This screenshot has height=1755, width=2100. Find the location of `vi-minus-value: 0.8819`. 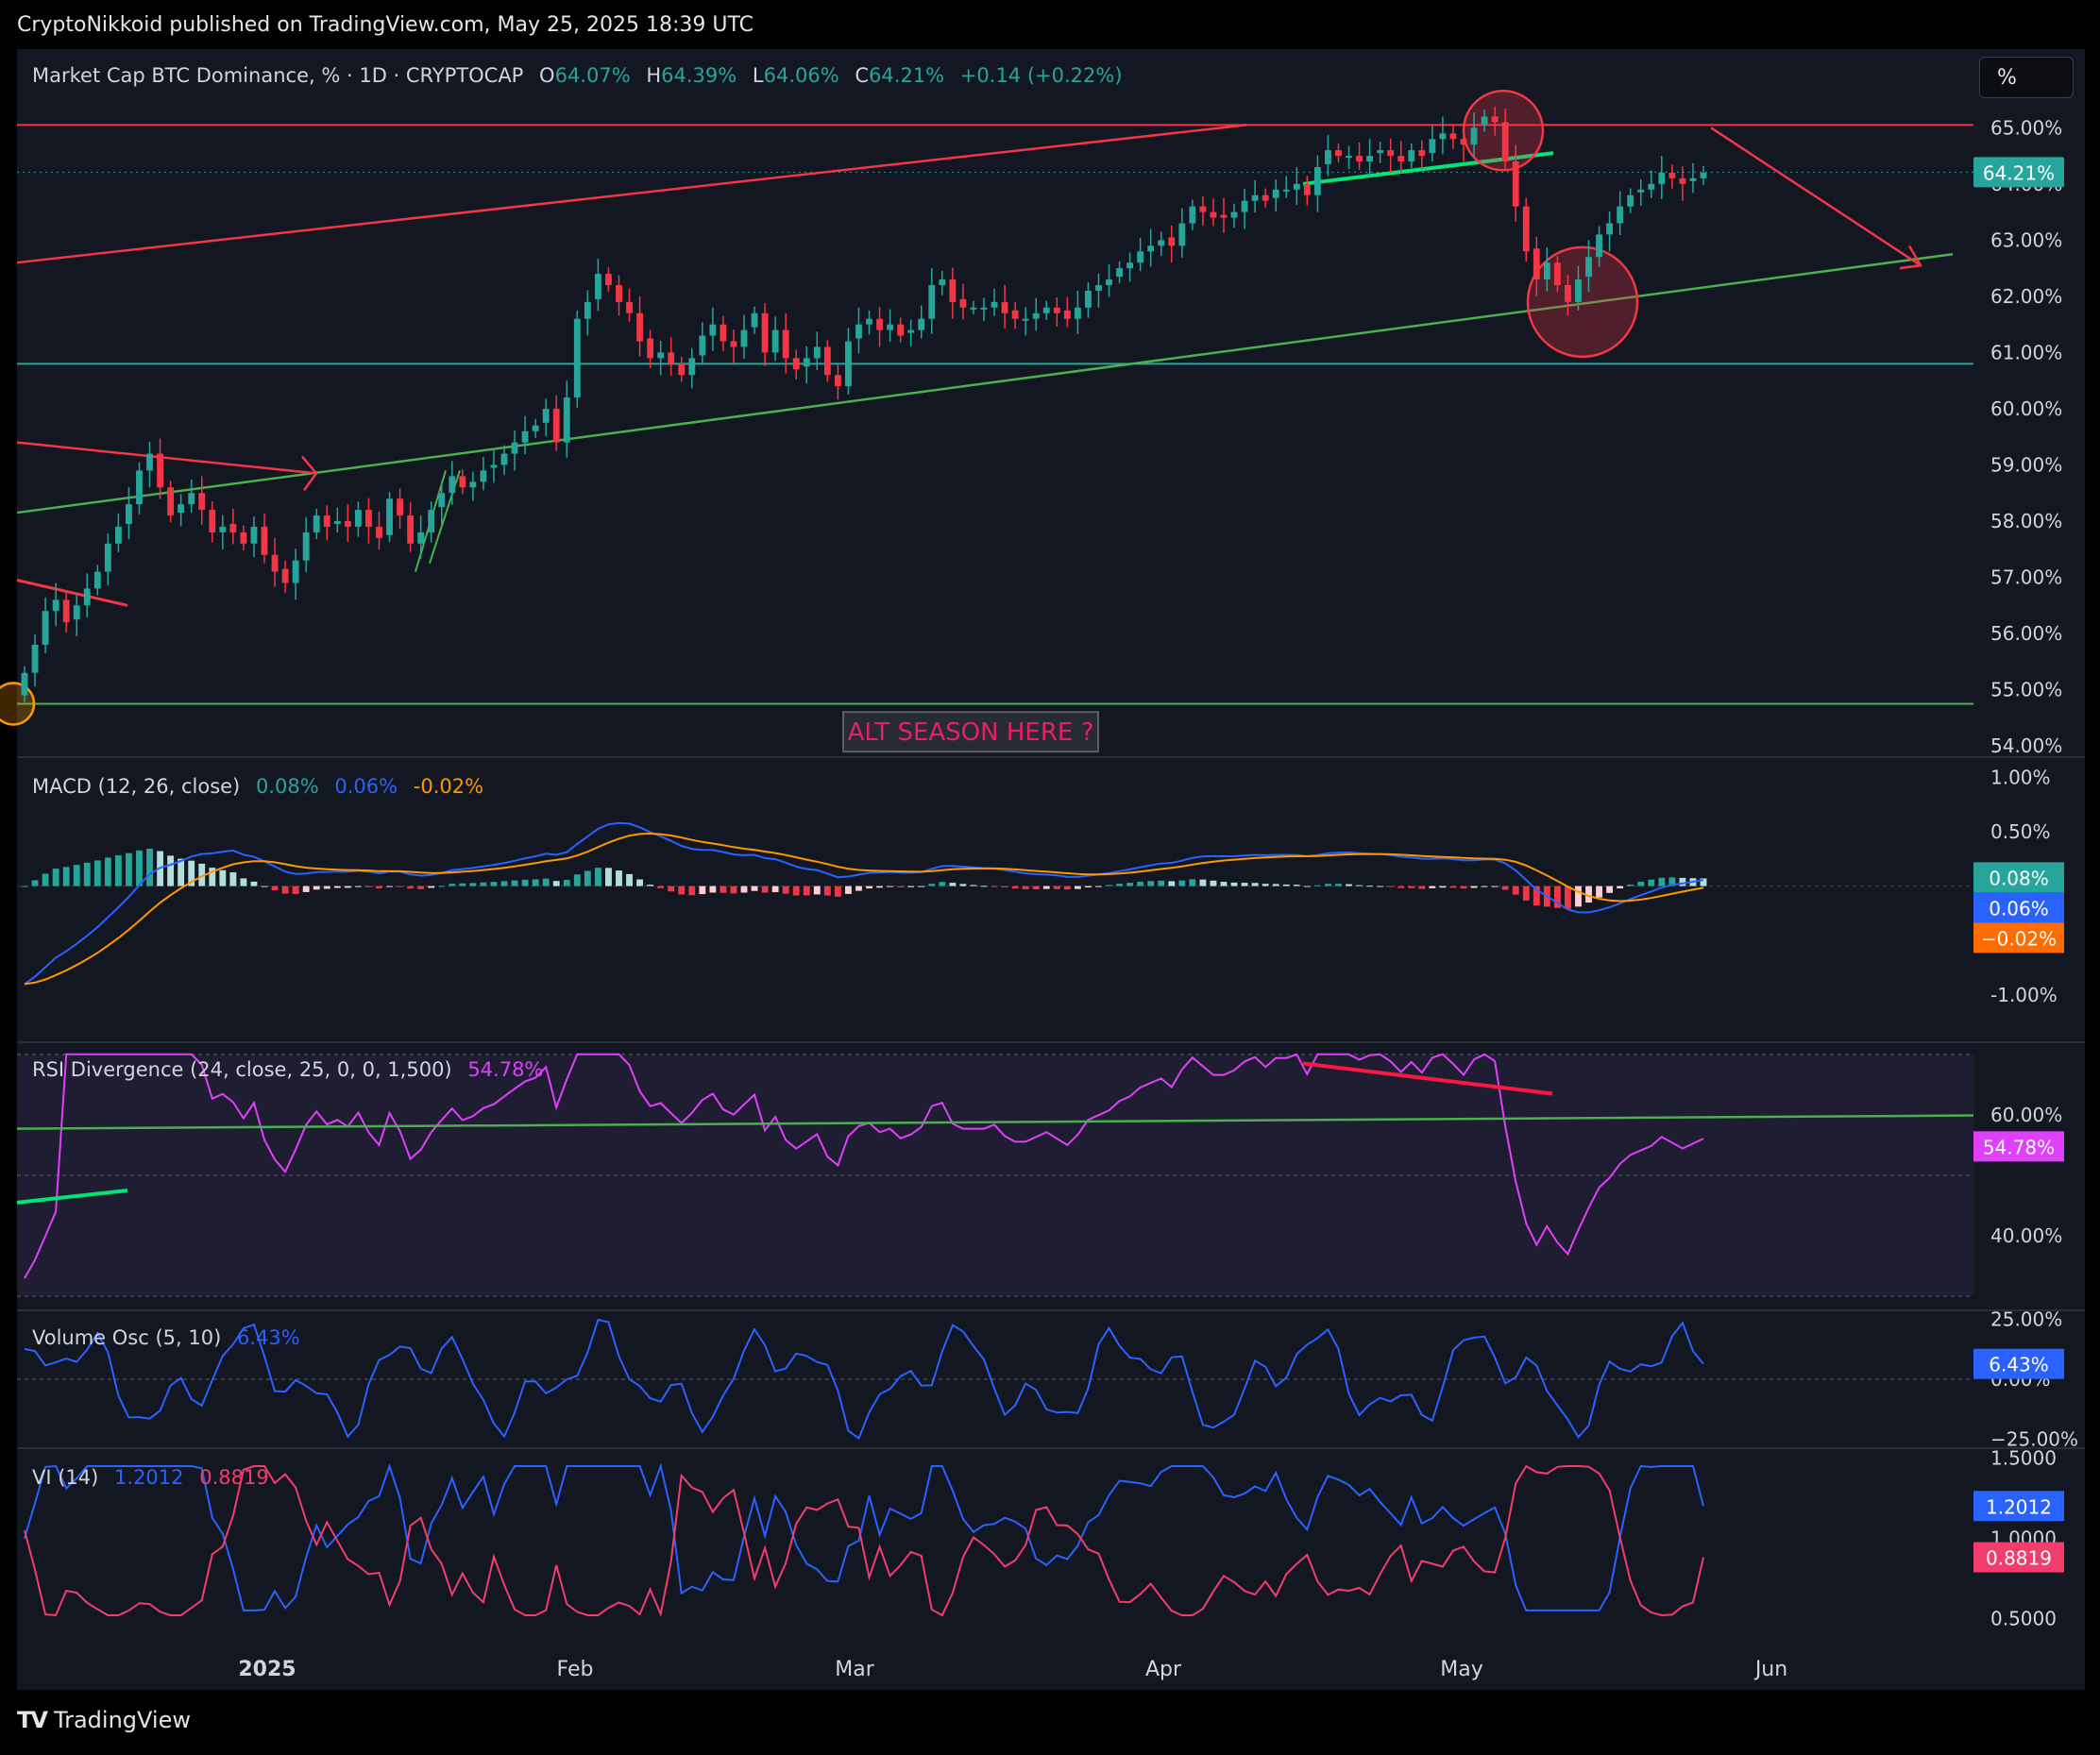

vi-minus-value: 0.8819 is located at coordinates (234, 1477).